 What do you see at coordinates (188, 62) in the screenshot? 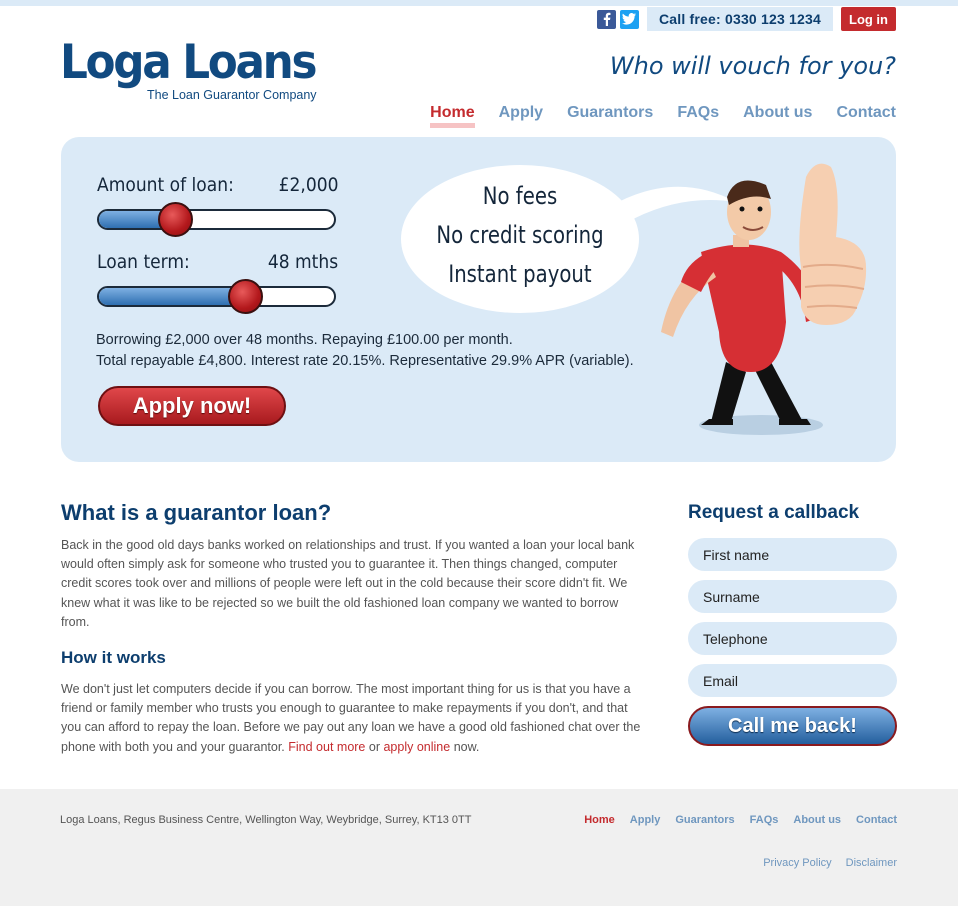
I see `logo-name: Loga Loans` at bounding box center [188, 62].